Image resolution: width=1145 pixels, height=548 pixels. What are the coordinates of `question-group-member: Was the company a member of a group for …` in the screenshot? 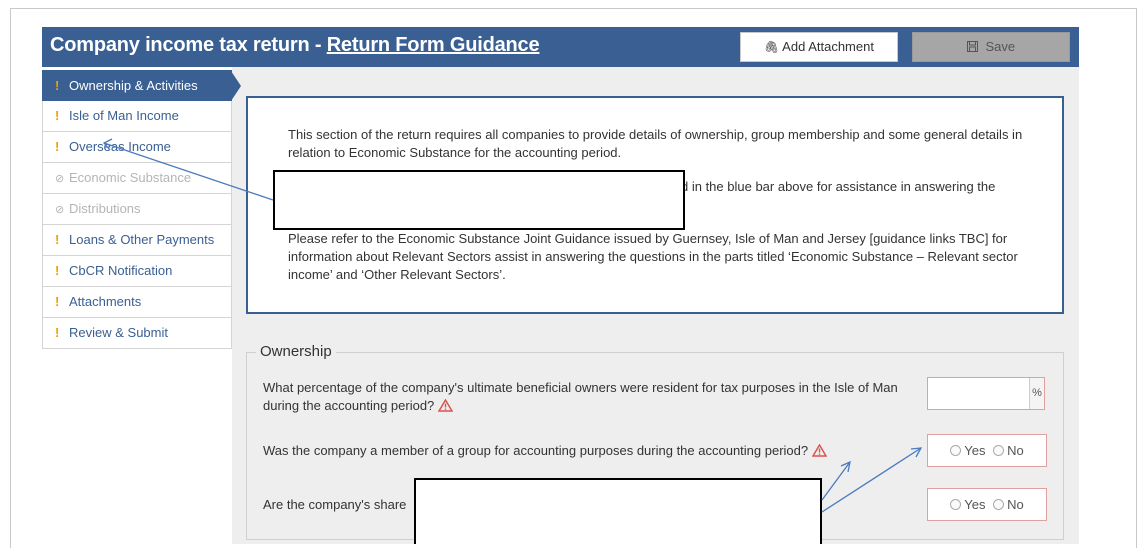 It's located at (583, 452).